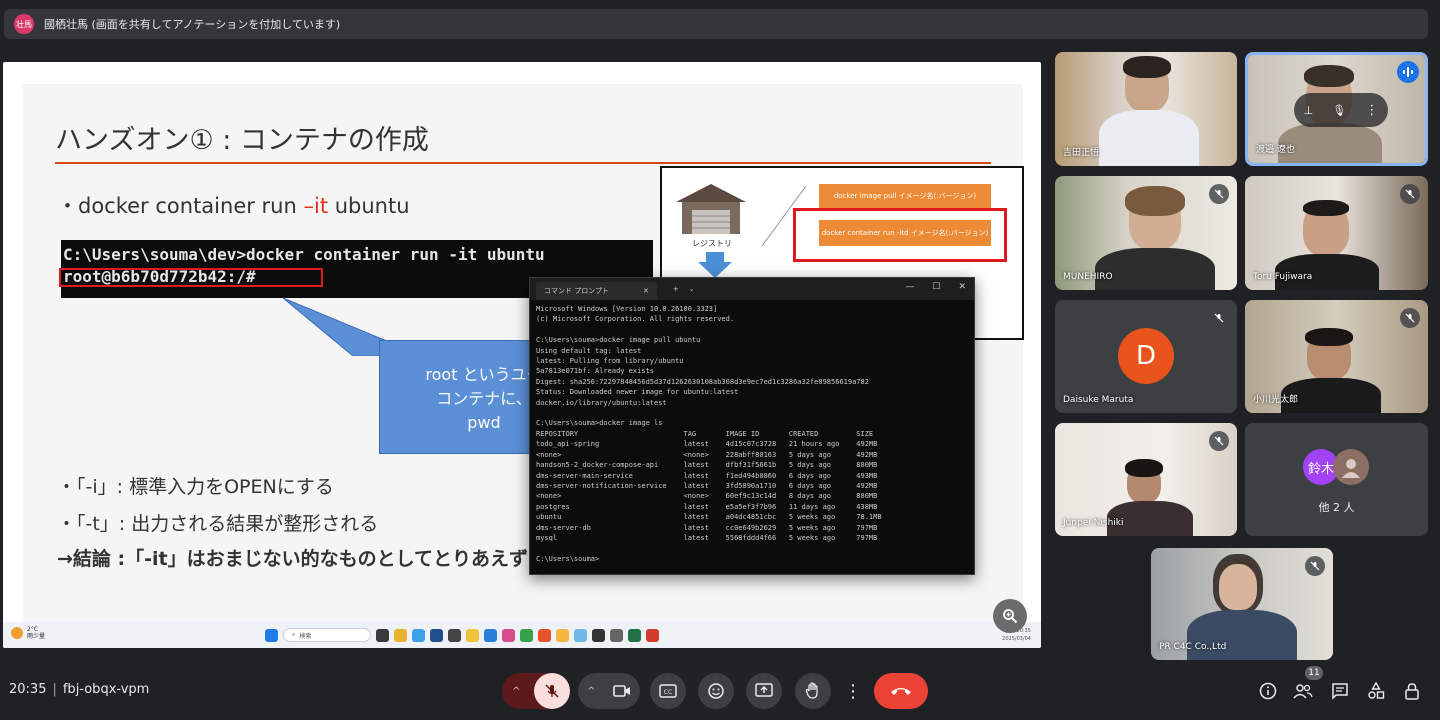  I want to click on command-prompt-titlebar: コマンド プロンプト ✕ + ⌄ — ☐ ✕, so click(752, 289).